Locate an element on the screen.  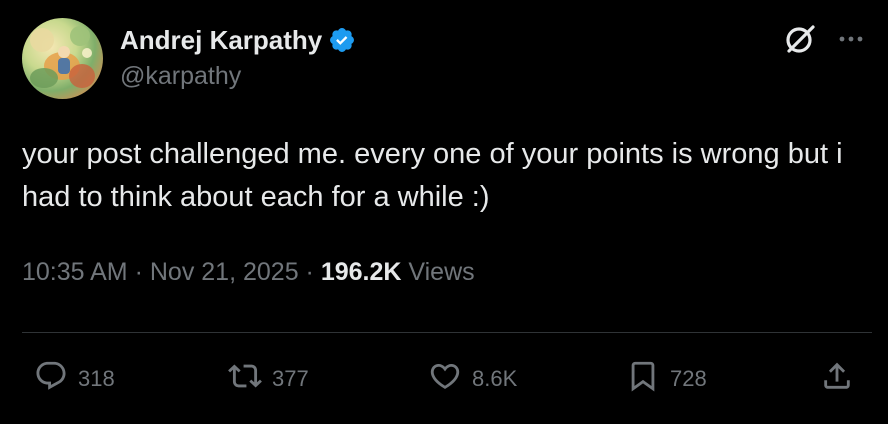
views-label: Views is located at coordinates (441, 272).